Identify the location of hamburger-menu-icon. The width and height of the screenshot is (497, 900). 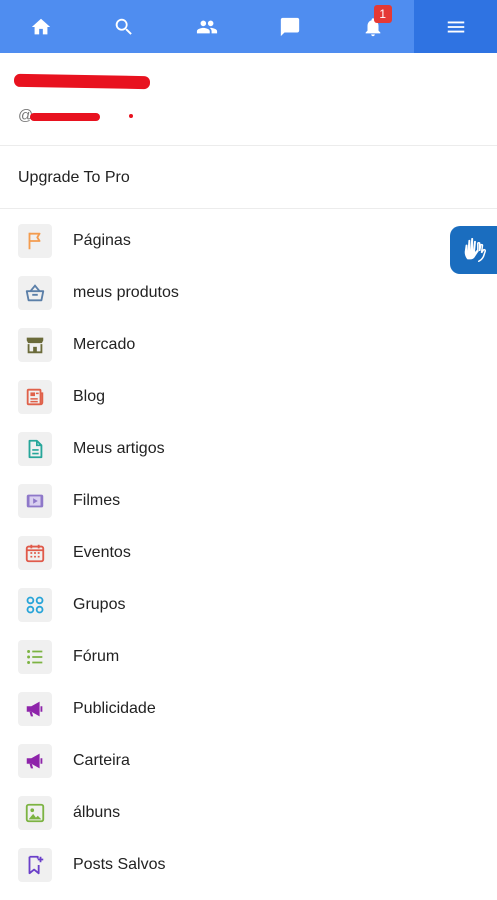
(455, 26).